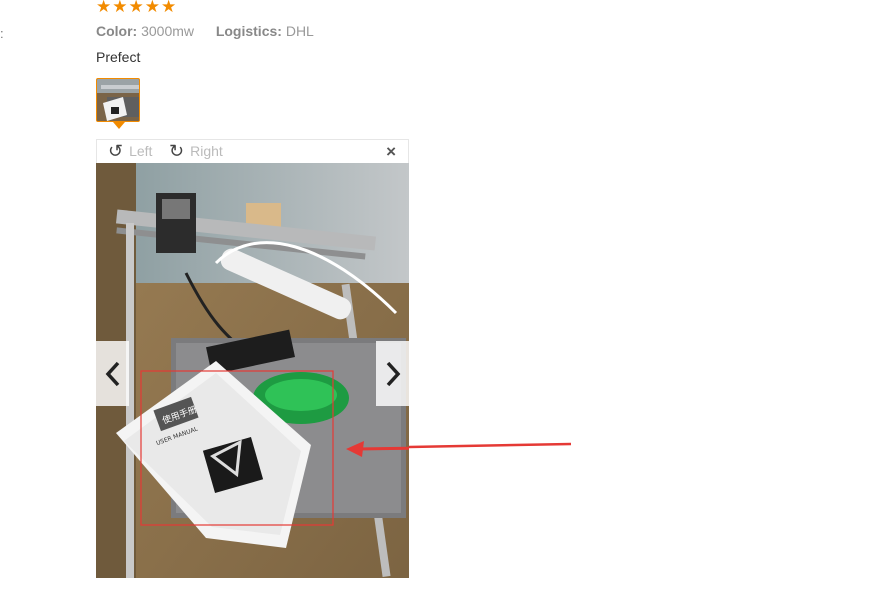  I want to click on chevron-right-icon, so click(393, 373).